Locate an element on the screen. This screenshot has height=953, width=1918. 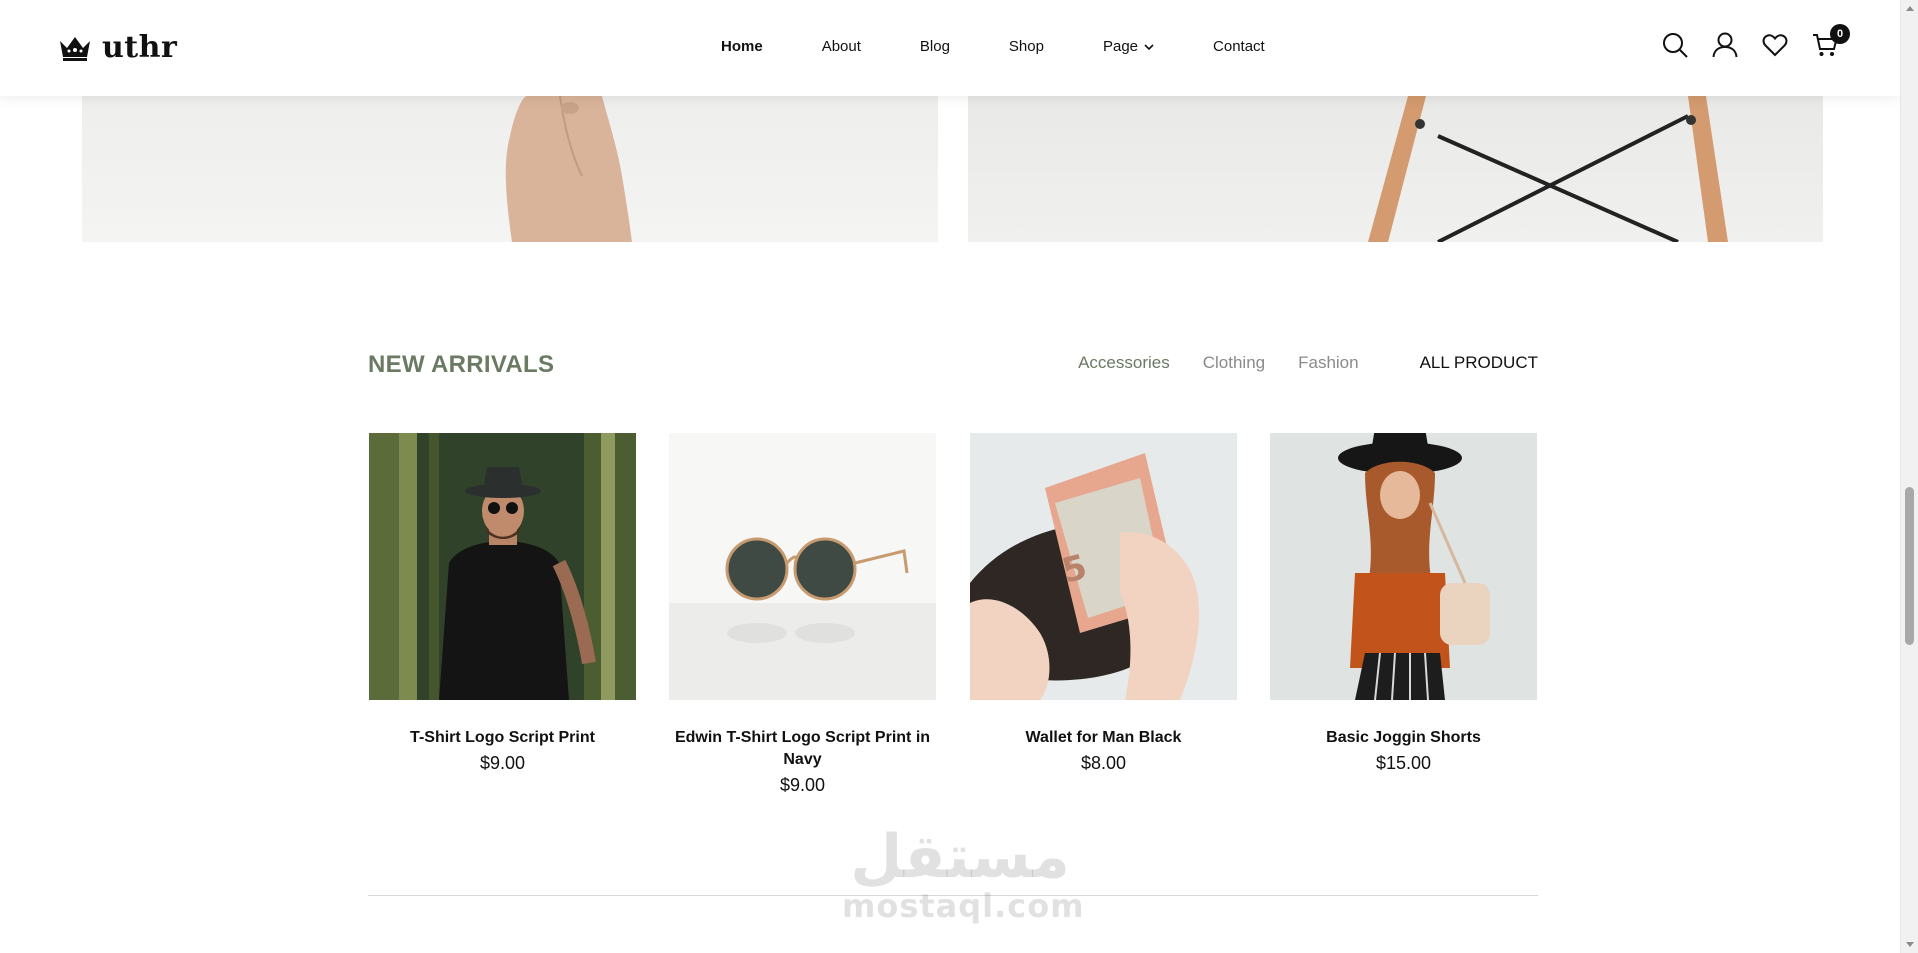
filter-clothing: Clothing is located at coordinates (1234, 363).